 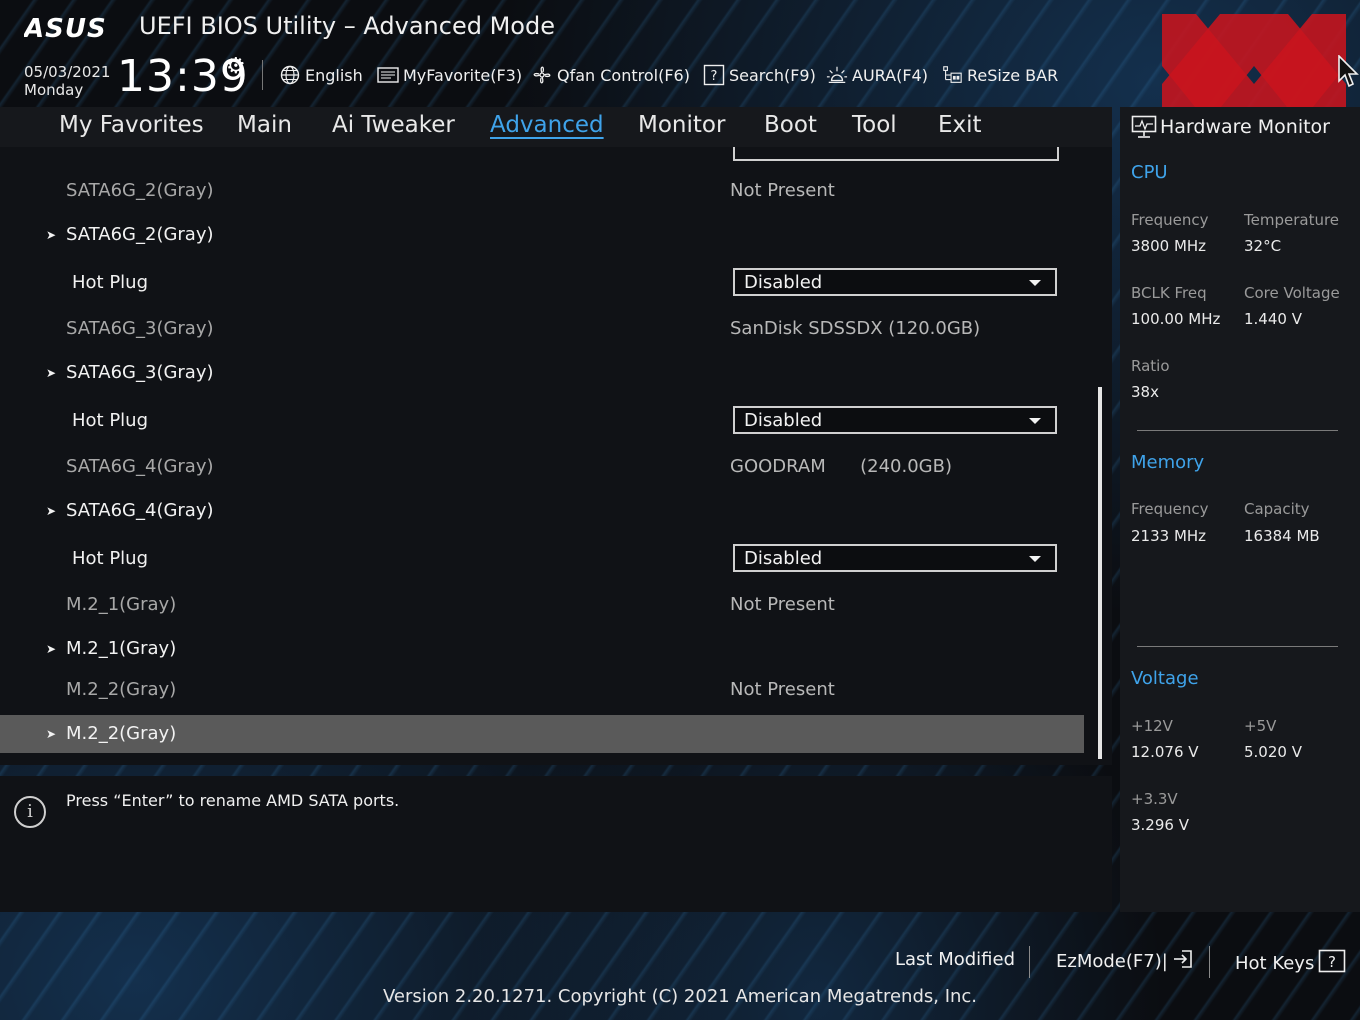 What do you see at coordinates (1292, 293) in the screenshot?
I see `core-voltage-label: Core Voltage` at bounding box center [1292, 293].